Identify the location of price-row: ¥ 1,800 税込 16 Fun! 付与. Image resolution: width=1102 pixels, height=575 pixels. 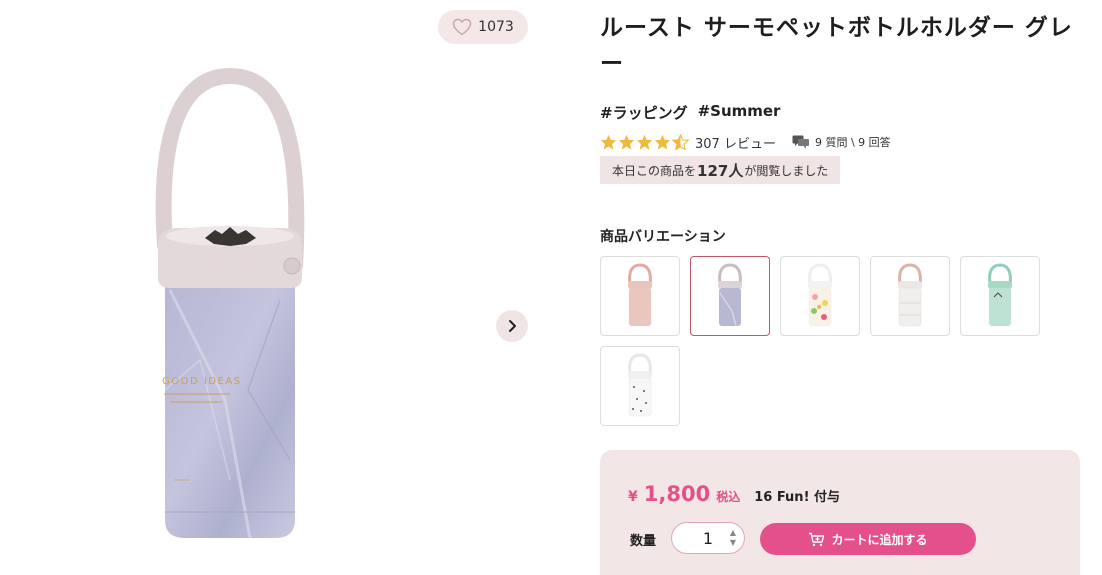
(734, 494).